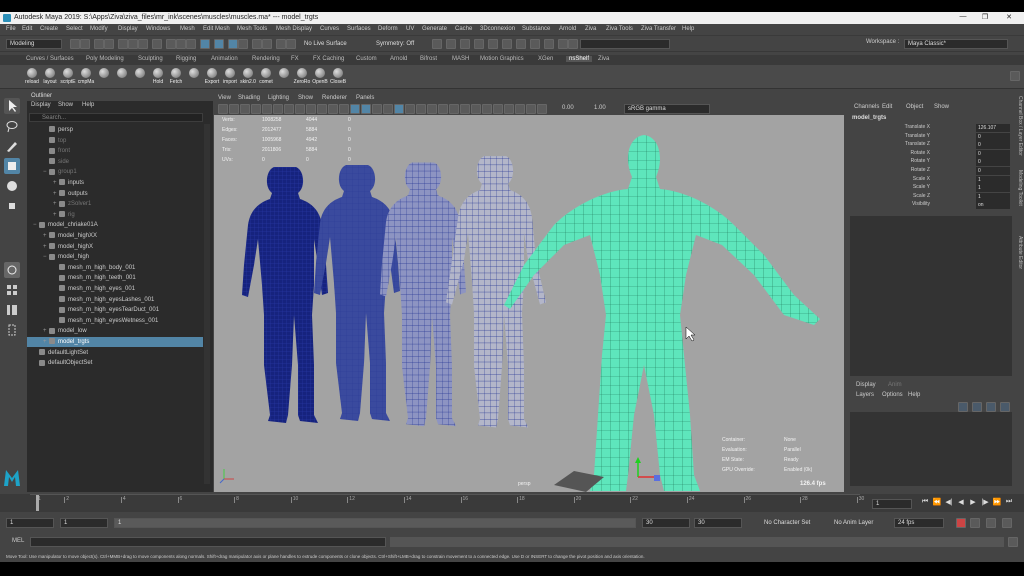 The height and width of the screenshot is (576, 1024). What do you see at coordinates (186, 59) in the screenshot?
I see `shelf-tab-rigging: Rigging` at bounding box center [186, 59].